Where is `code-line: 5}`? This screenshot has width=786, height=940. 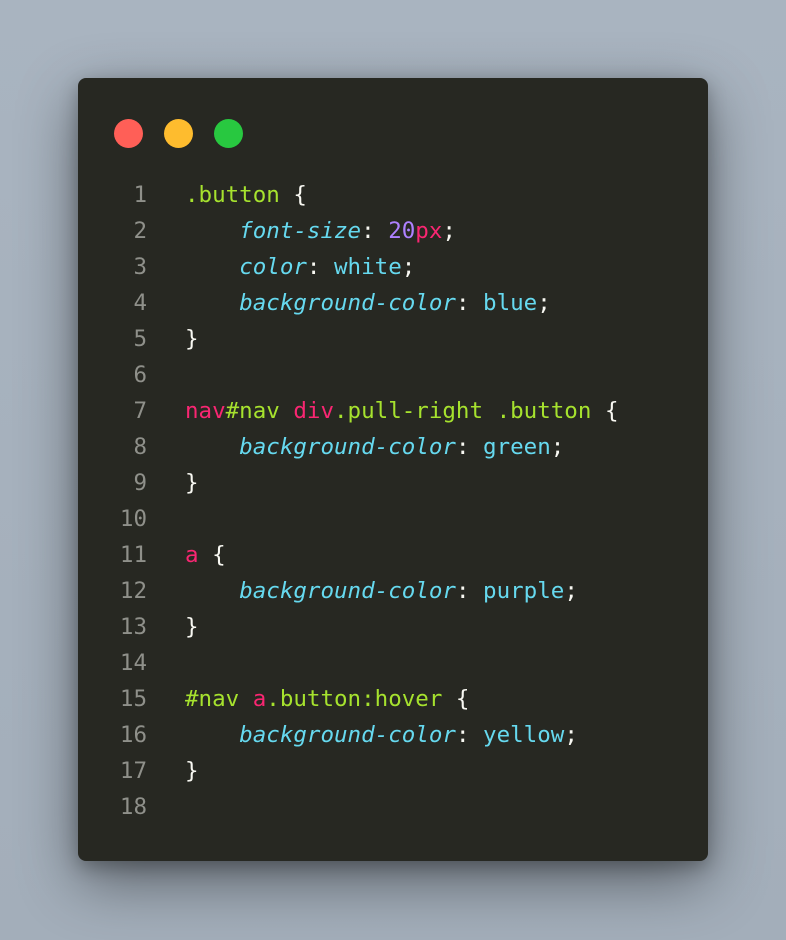
code-line: 5} is located at coordinates (393, 339).